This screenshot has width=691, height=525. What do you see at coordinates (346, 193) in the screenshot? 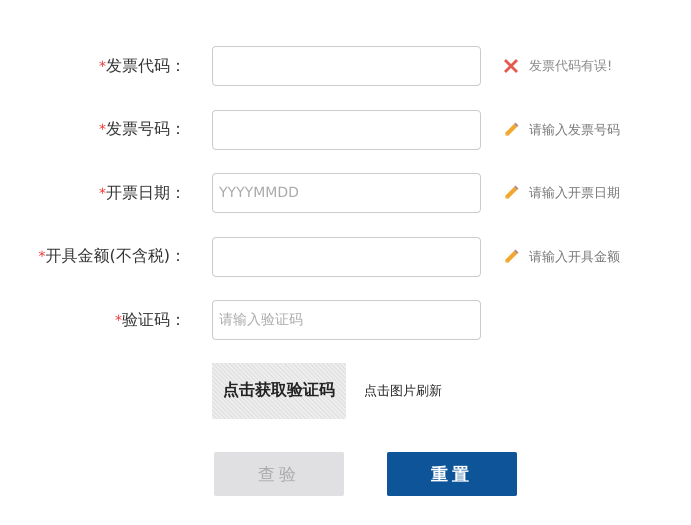
I see `input-field: YYYYMMDD` at bounding box center [346, 193].